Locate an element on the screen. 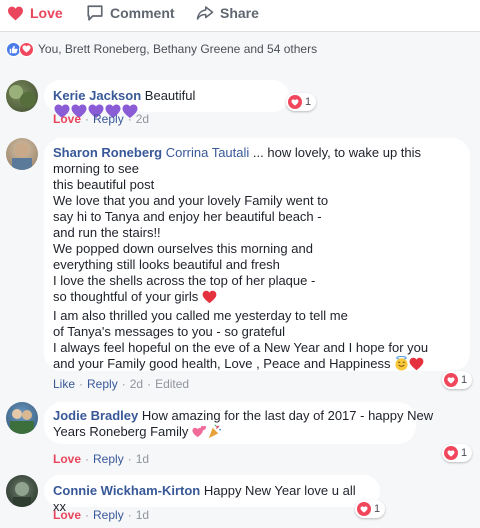  share-button: Share is located at coordinates (227, 13).